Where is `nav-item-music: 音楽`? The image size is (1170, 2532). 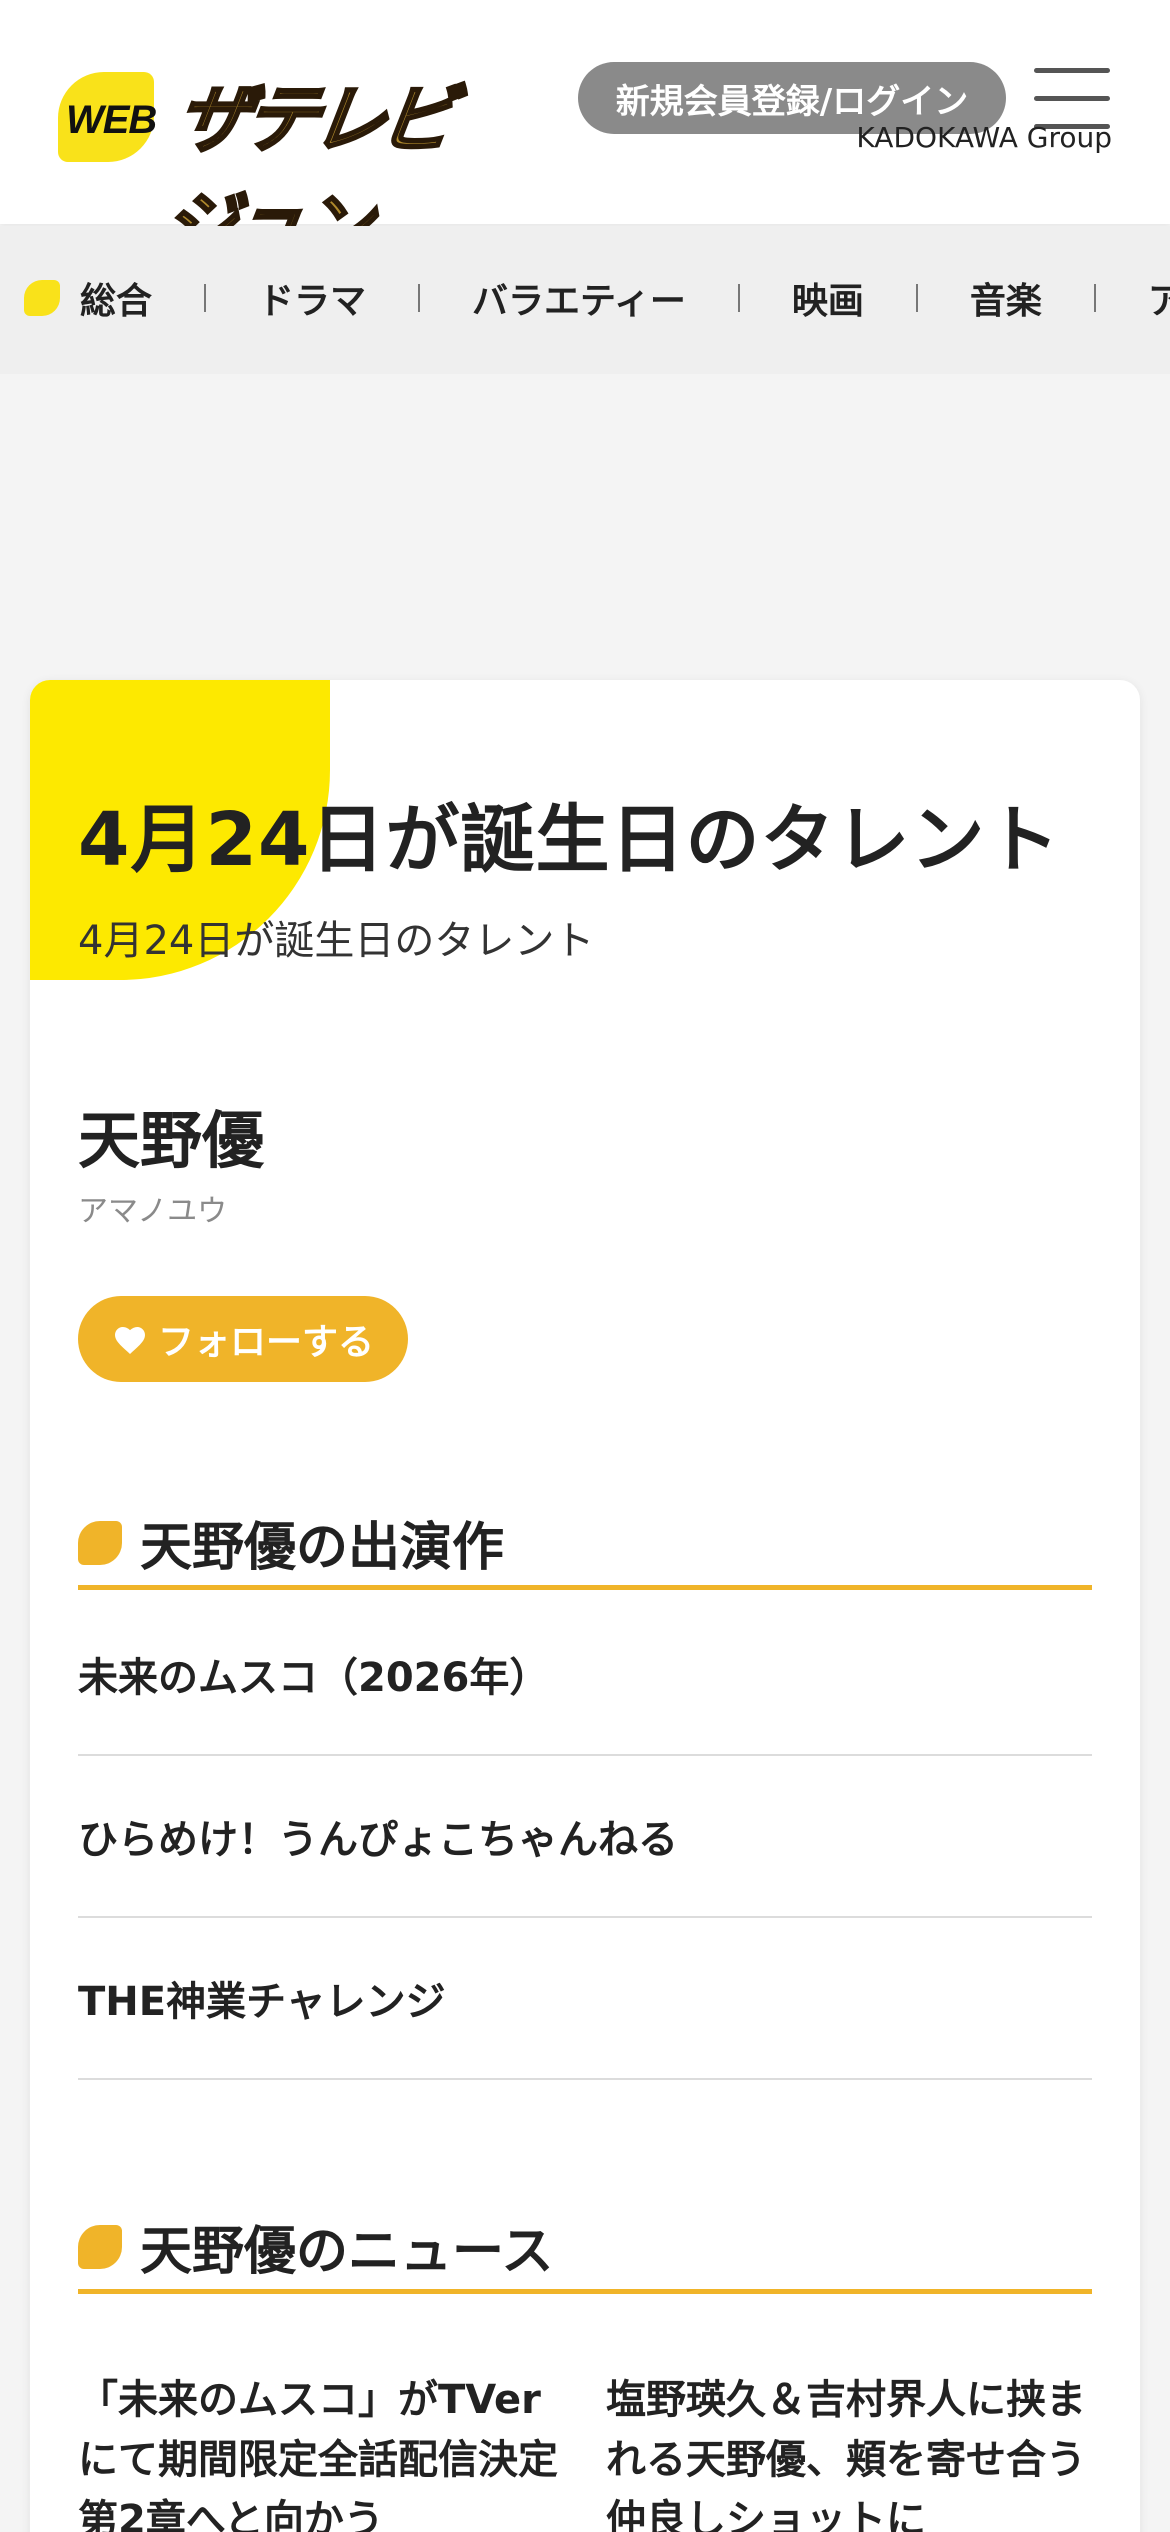 nav-item-music: 音楽 is located at coordinates (1006, 298).